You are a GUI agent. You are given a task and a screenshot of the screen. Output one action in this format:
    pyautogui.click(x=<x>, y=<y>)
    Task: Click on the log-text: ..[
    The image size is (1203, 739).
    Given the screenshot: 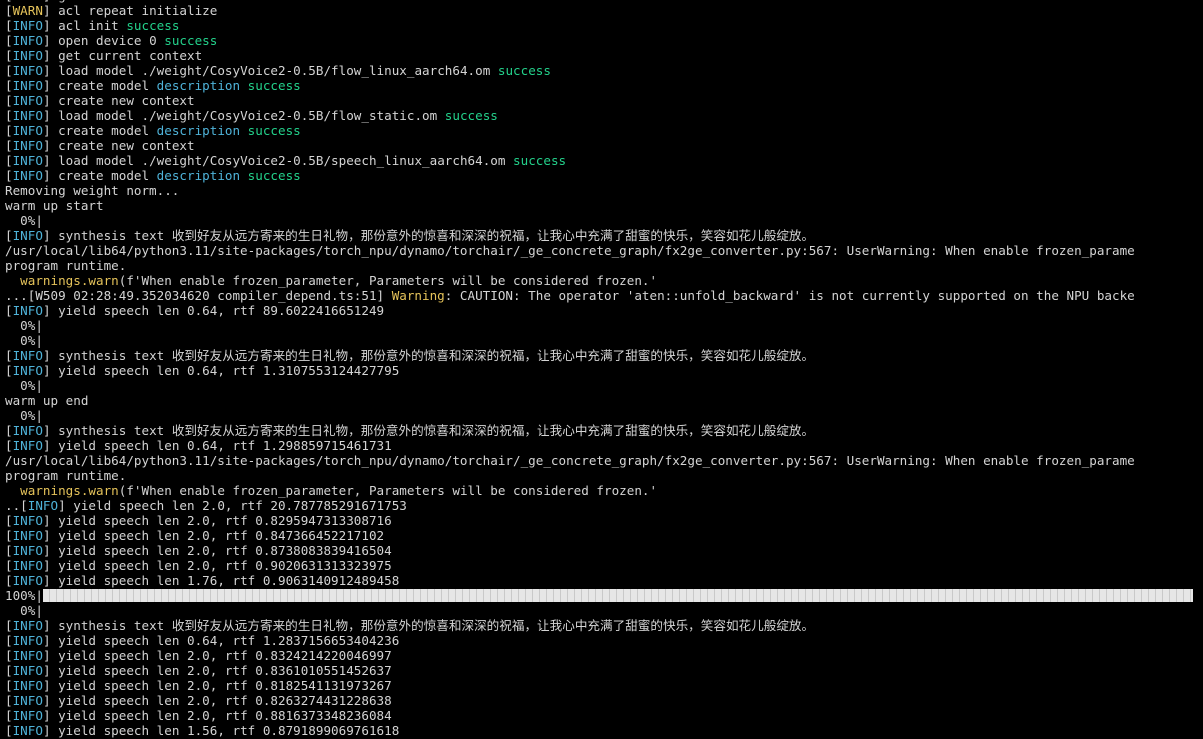 What is the action you would take?
    pyautogui.click(x=16, y=505)
    